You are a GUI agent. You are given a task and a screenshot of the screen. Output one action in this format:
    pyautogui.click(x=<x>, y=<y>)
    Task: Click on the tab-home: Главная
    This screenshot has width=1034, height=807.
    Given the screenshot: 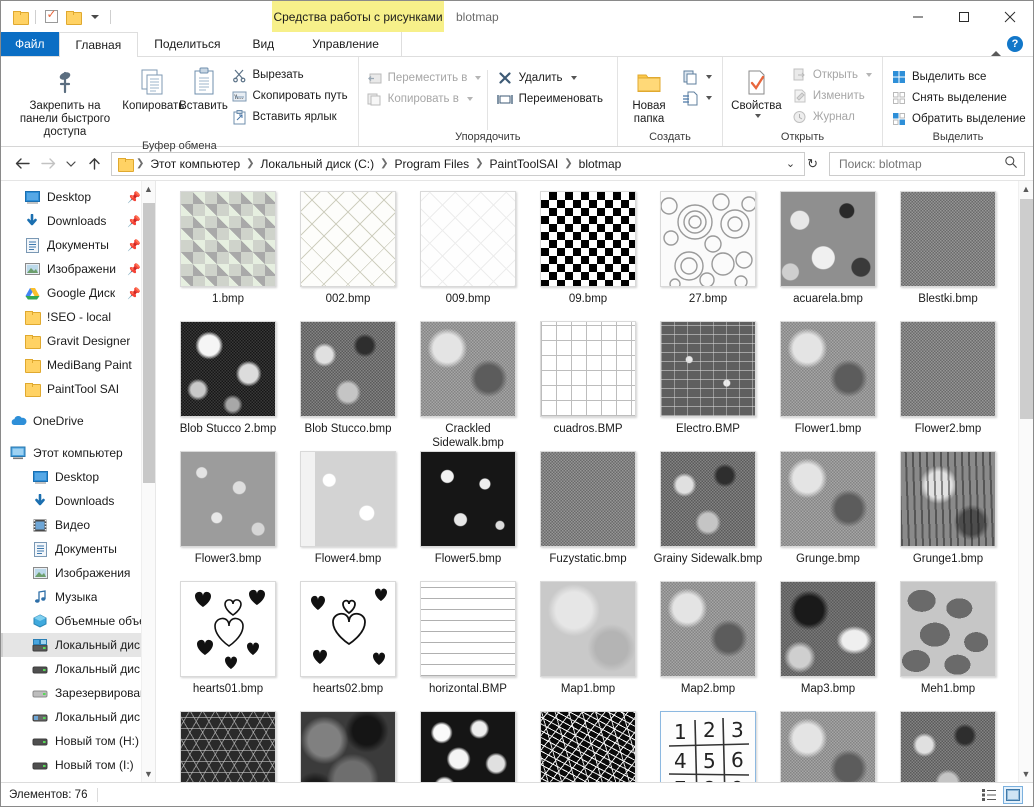 What is the action you would take?
    pyautogui.click(x=98, y=44)
    